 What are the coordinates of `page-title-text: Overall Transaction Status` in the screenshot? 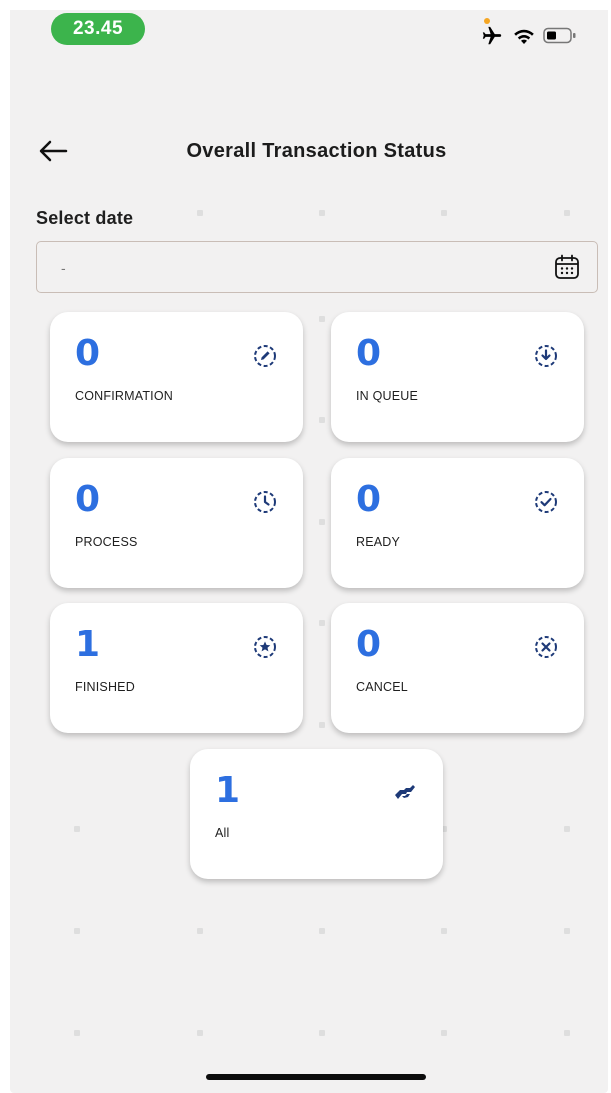 It's located at (316, 151).